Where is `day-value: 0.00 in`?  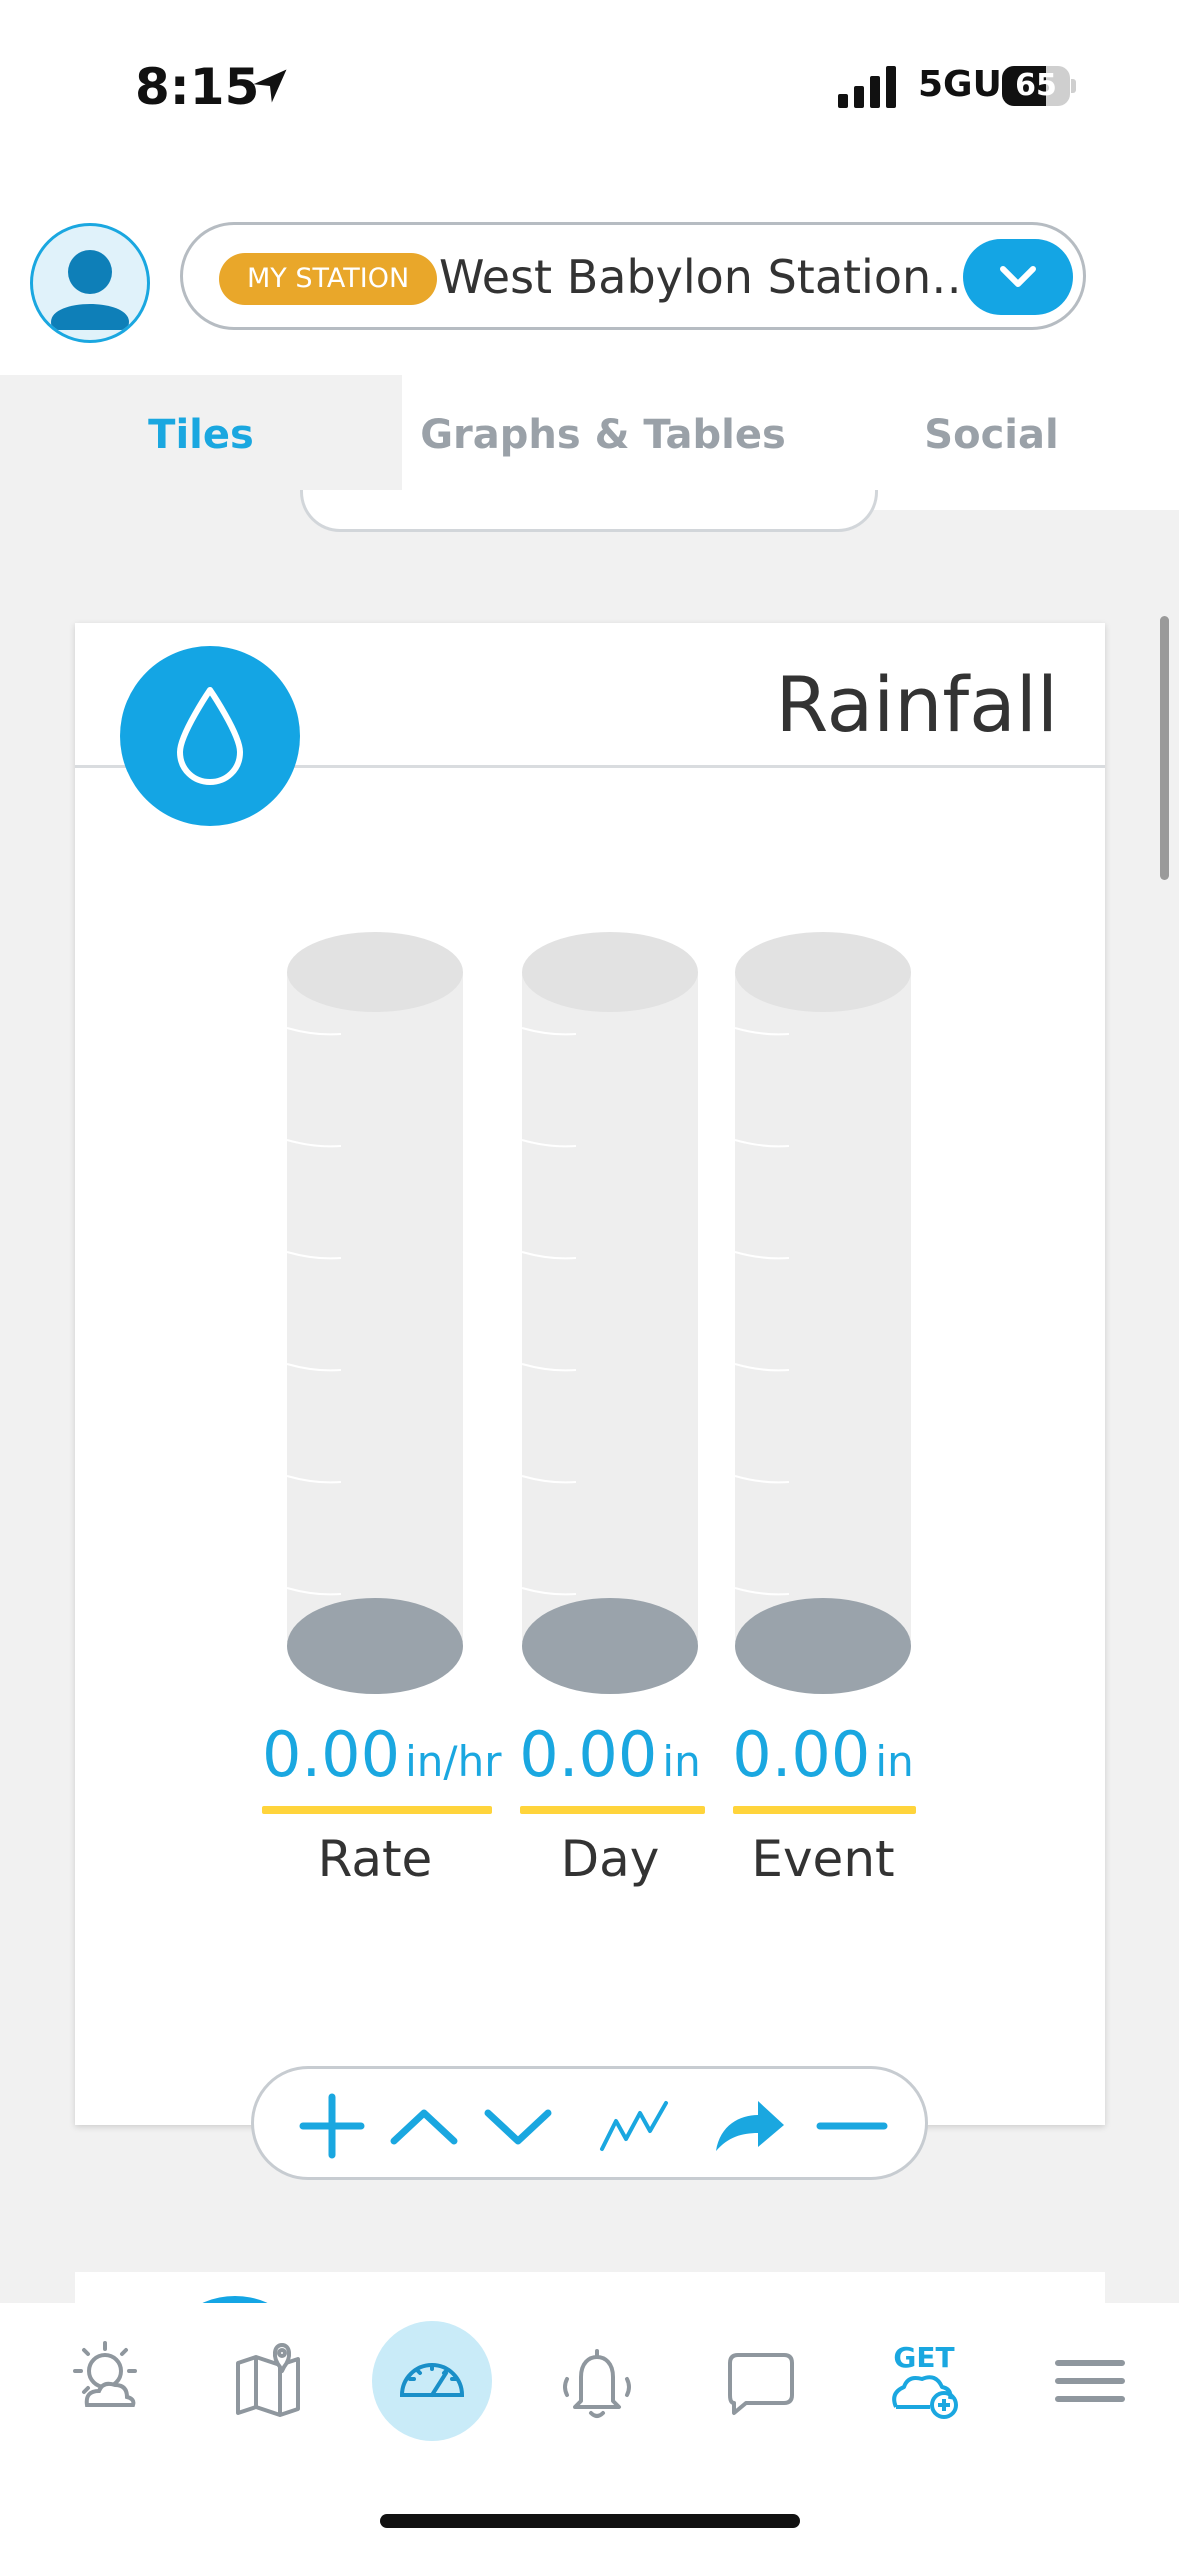 day-value: 0.00 in is located at coordinates (610, 1754).